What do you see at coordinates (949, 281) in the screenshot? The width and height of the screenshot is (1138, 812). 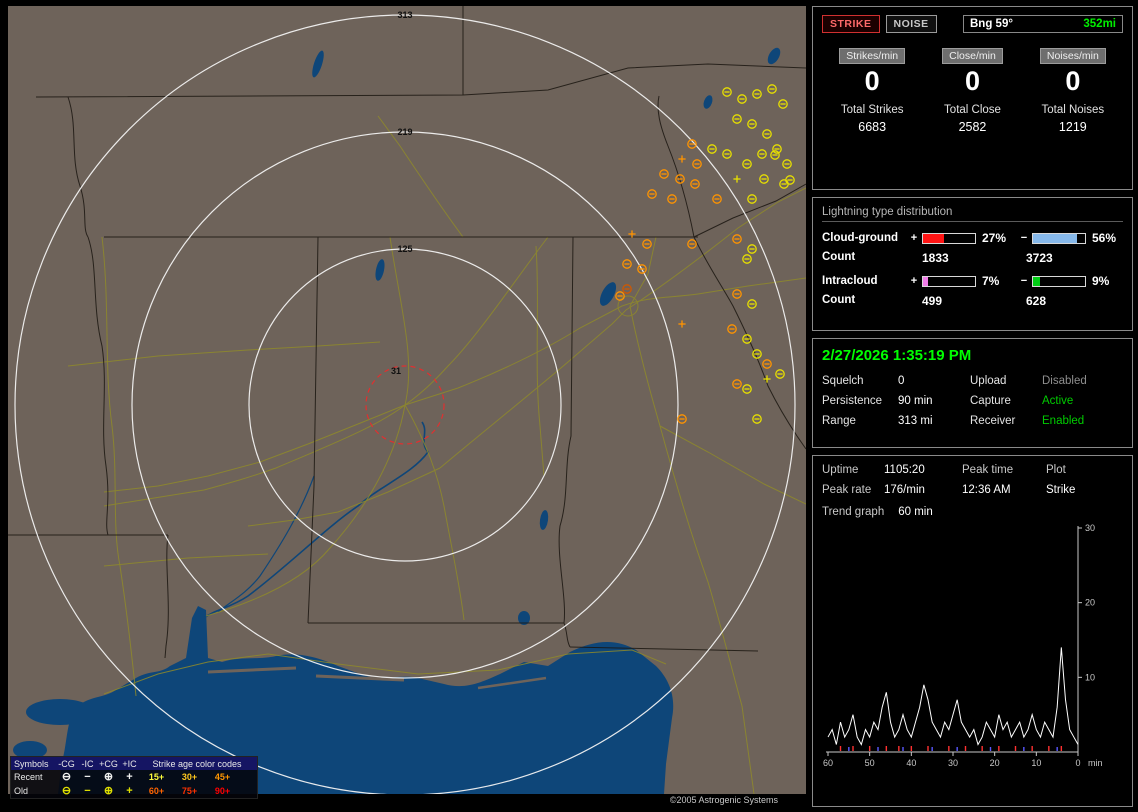 I see `ic-pos-bar` at bounding box center [949, 281].